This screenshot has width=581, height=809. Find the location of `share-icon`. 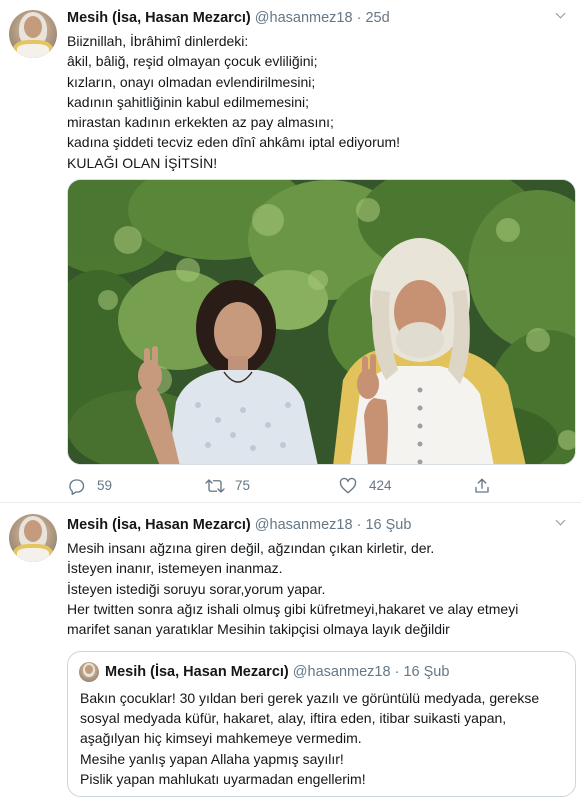

share-icon is located at coordinates (482, 485).